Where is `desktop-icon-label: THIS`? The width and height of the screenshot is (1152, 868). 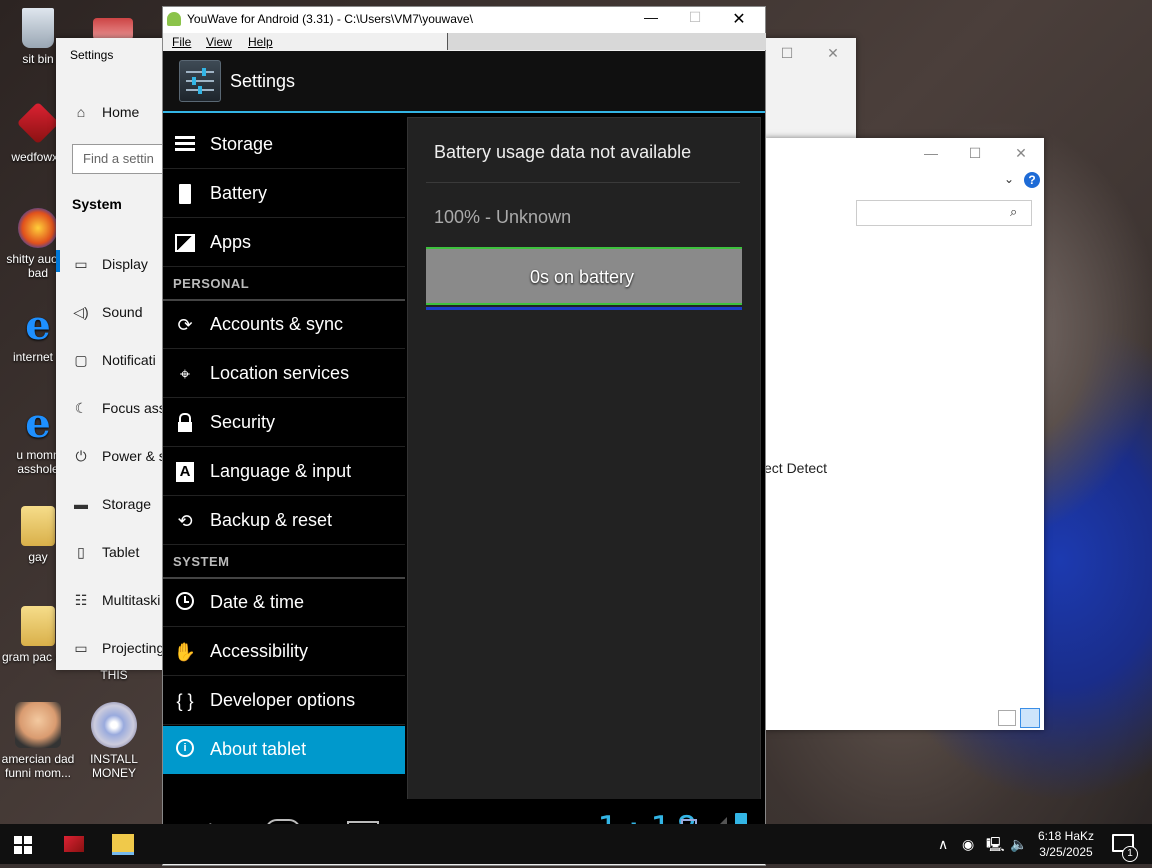 desktop-icon-label: THIS is located at coordinates (114, 675).